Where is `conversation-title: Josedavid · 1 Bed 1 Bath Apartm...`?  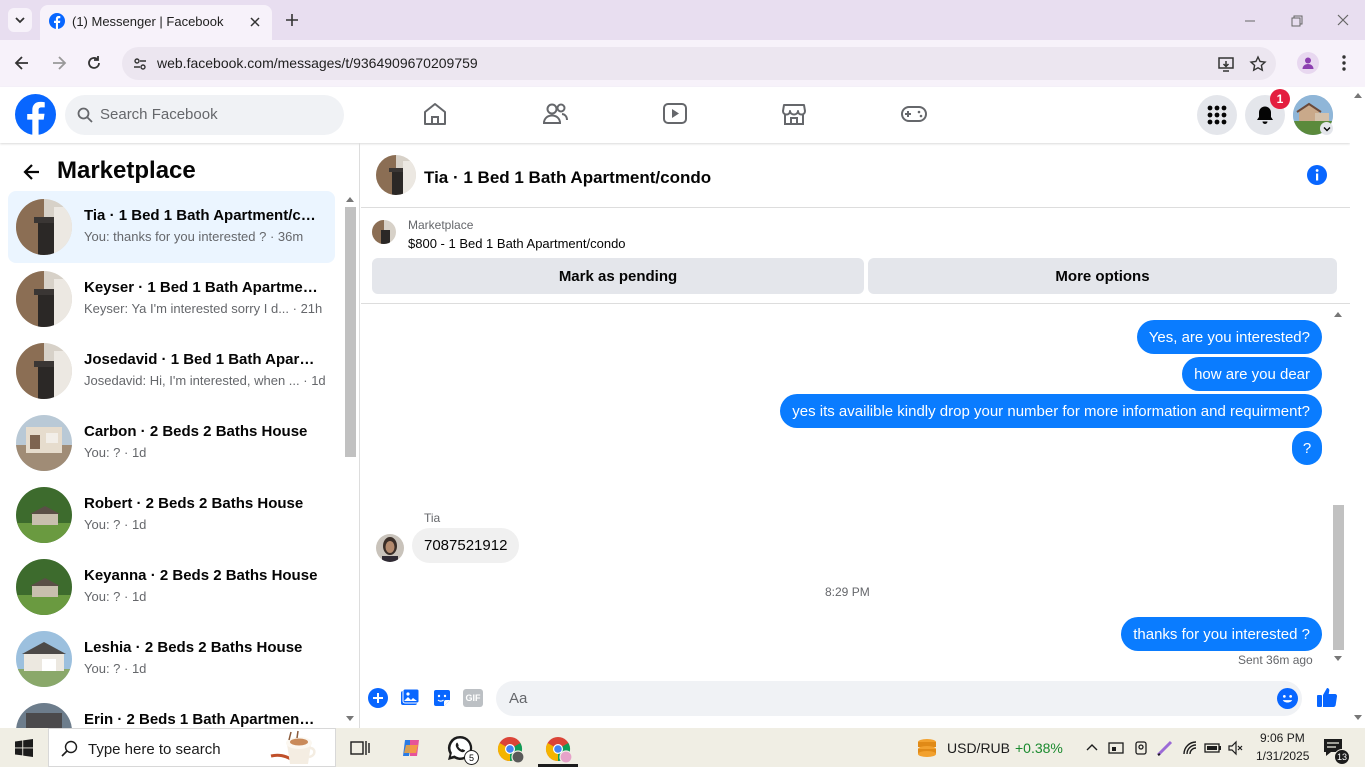 conversation-title: Josedavid · 1 Bed 1 Bath Apartm... is located at coordinates (201, 359).